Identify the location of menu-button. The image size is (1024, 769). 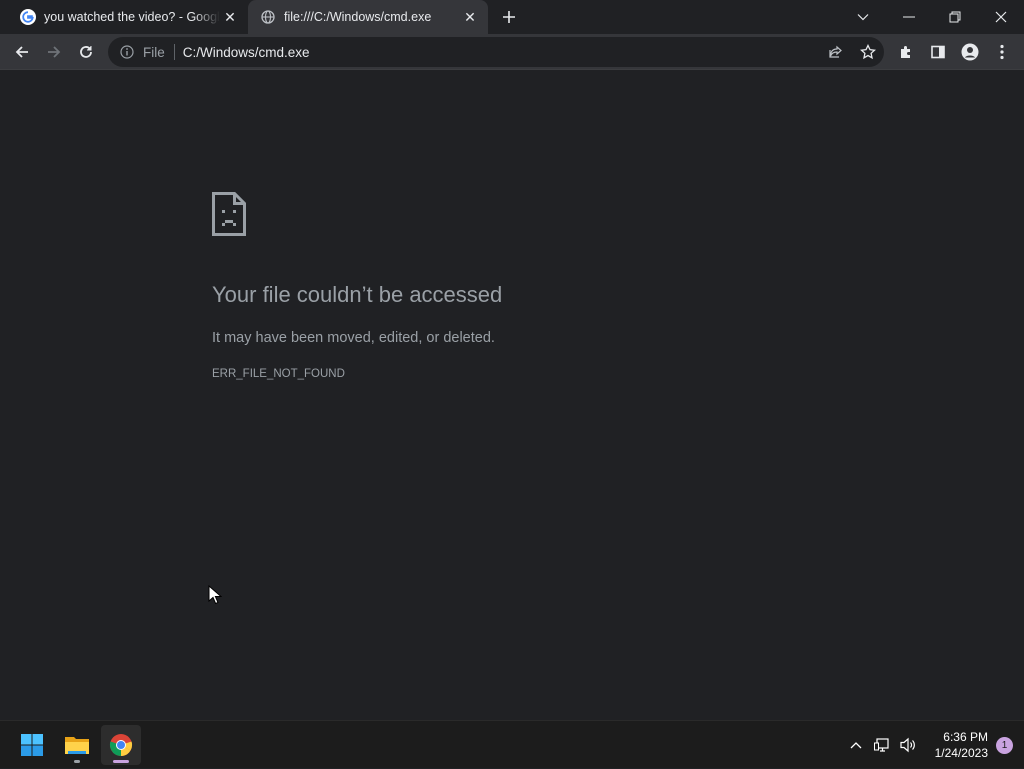
(1002, 52).